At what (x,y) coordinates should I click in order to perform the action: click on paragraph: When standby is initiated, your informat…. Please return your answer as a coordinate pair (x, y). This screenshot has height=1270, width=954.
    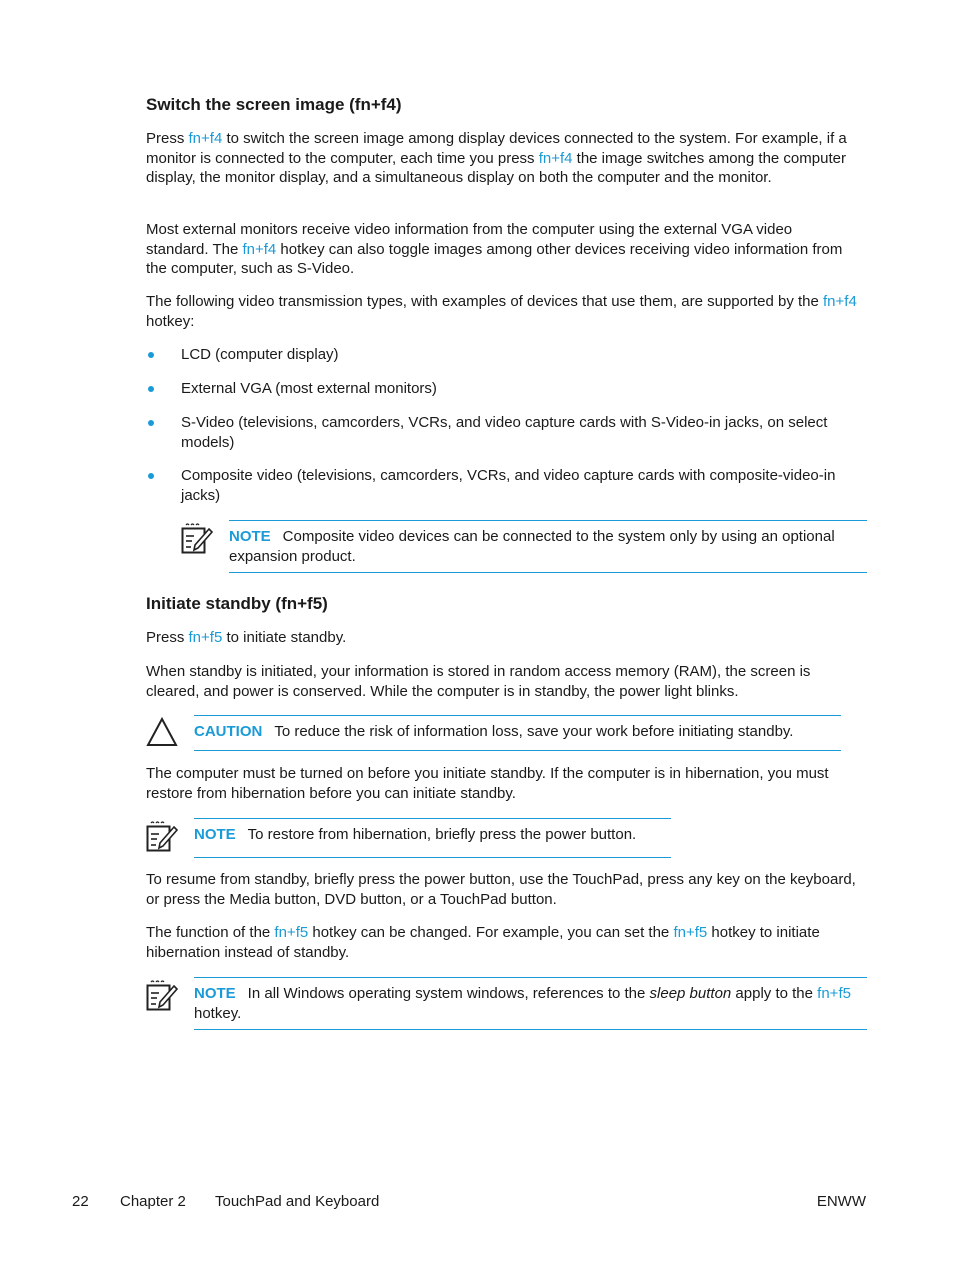
    Looking at the image, I should click on (478, 681).